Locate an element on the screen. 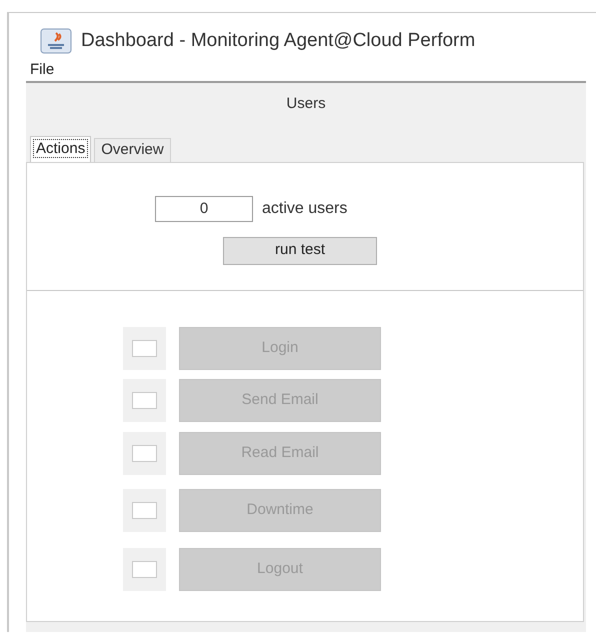 The image size is (596, 644). menu-item: File is located at coordinates (42, 70).